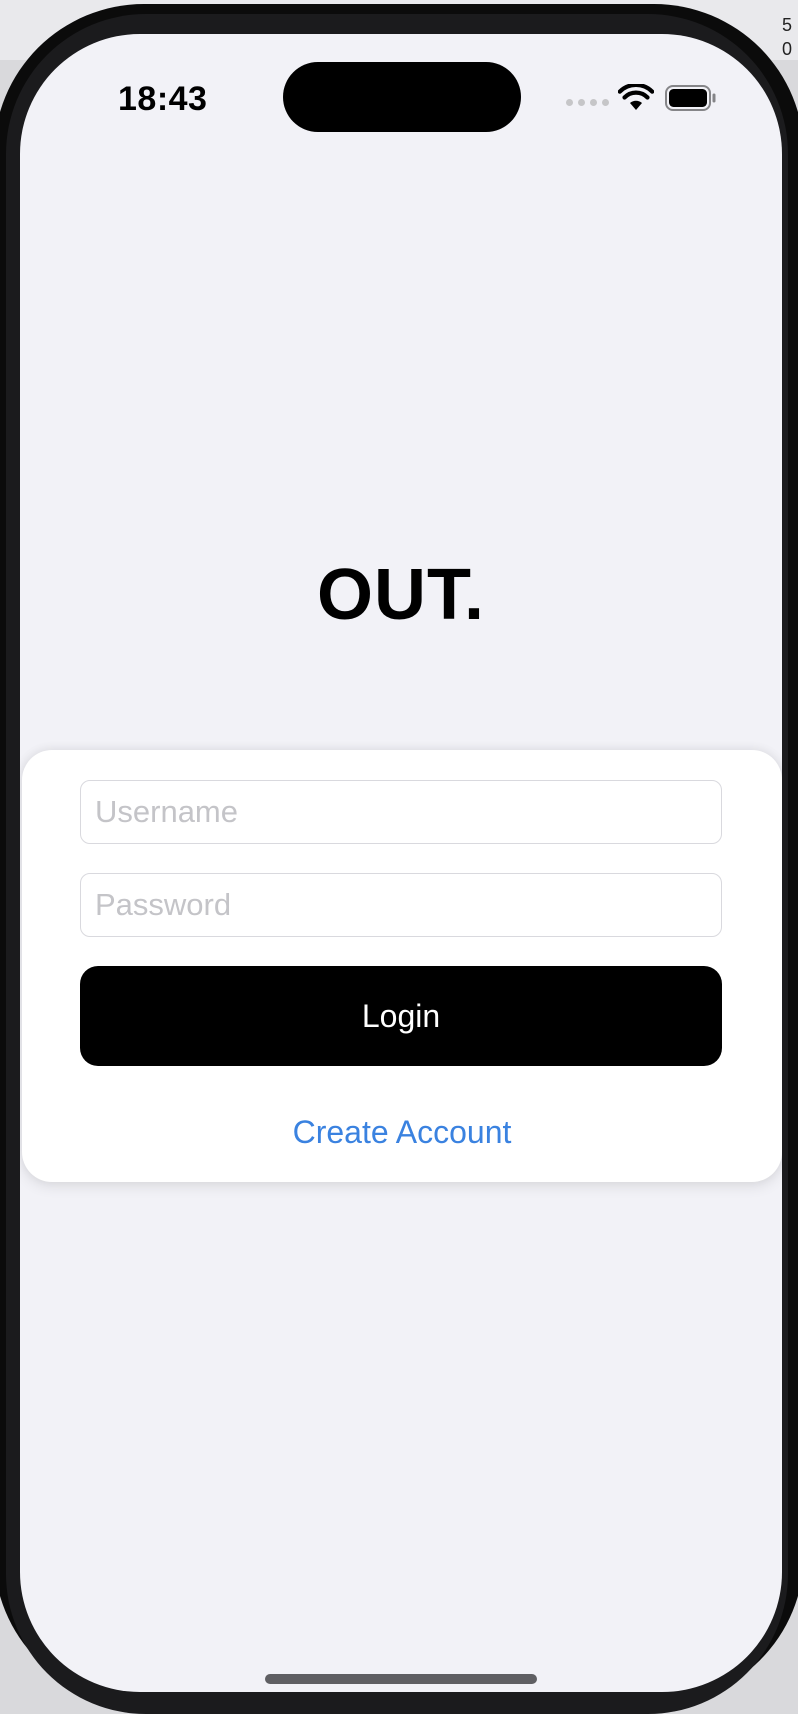  What do you see at coordinates (401, 1016) in the screenshot?
I see `login-button: Login` at bounding box center [401, 1016].